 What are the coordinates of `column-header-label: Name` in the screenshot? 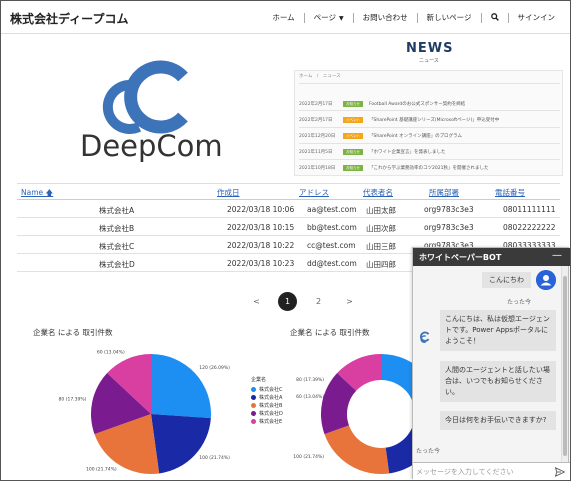 It's located at (32, 192).